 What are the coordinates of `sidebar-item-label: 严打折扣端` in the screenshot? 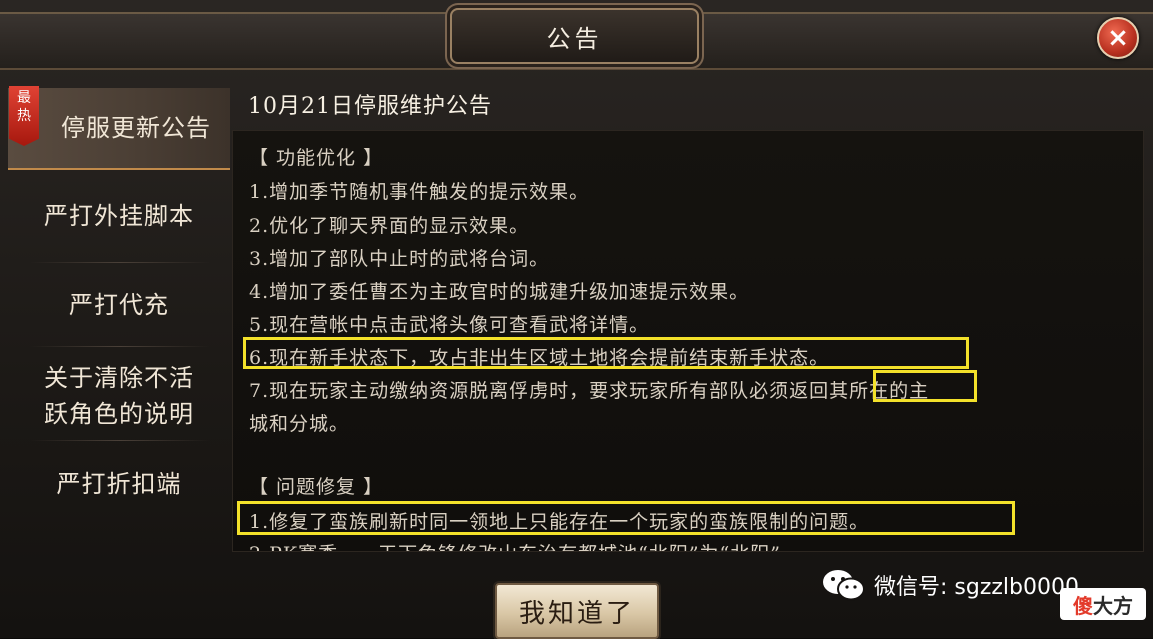 It's located at (119, 484).